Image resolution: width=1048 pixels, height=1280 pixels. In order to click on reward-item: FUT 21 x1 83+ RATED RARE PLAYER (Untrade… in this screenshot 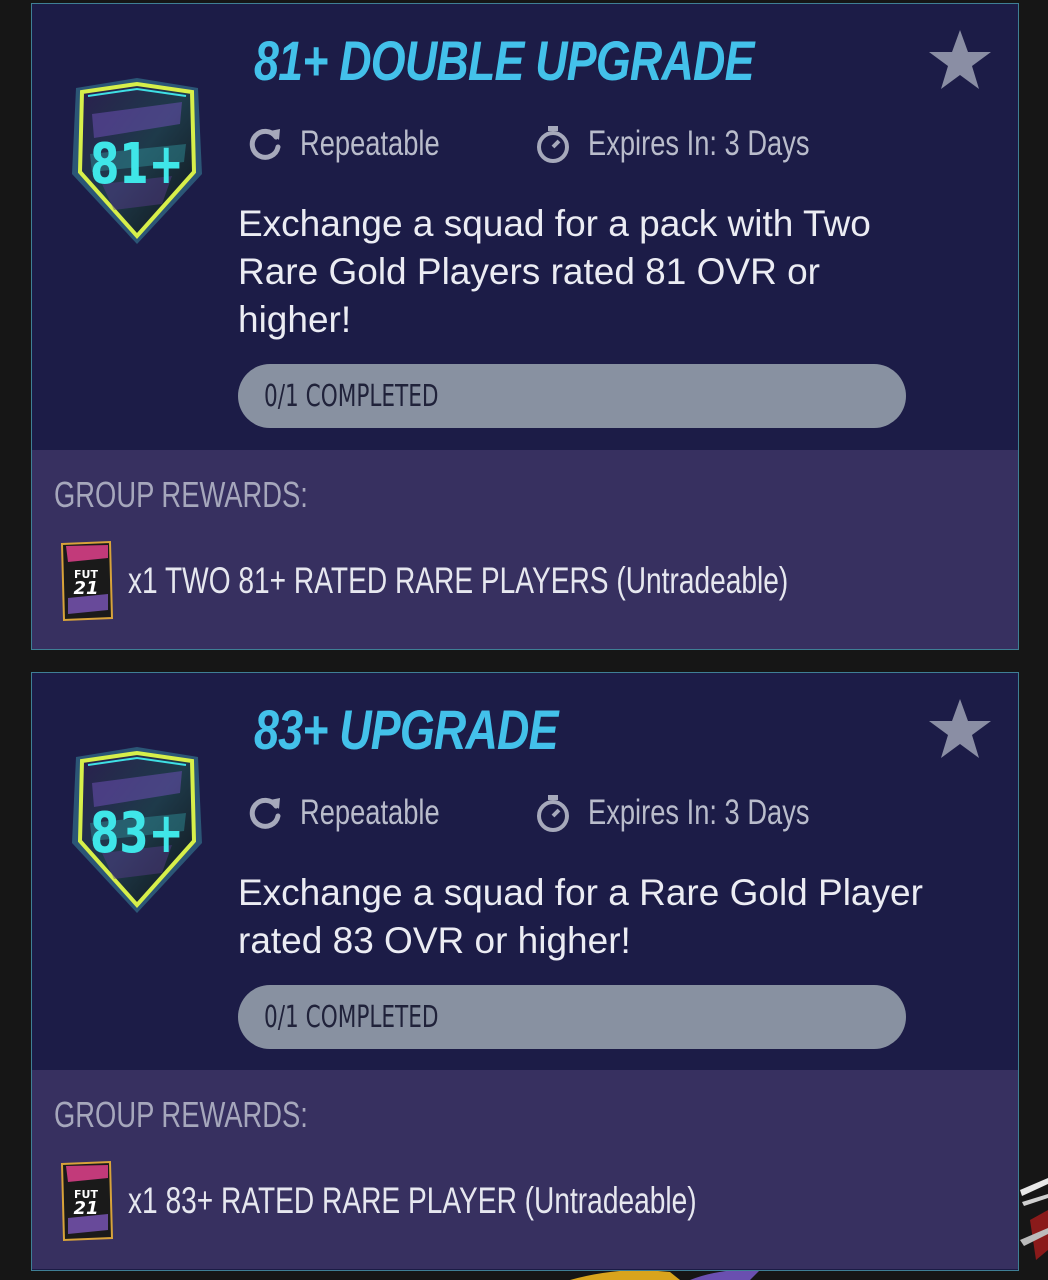, I will do `click(467, 1201)`.